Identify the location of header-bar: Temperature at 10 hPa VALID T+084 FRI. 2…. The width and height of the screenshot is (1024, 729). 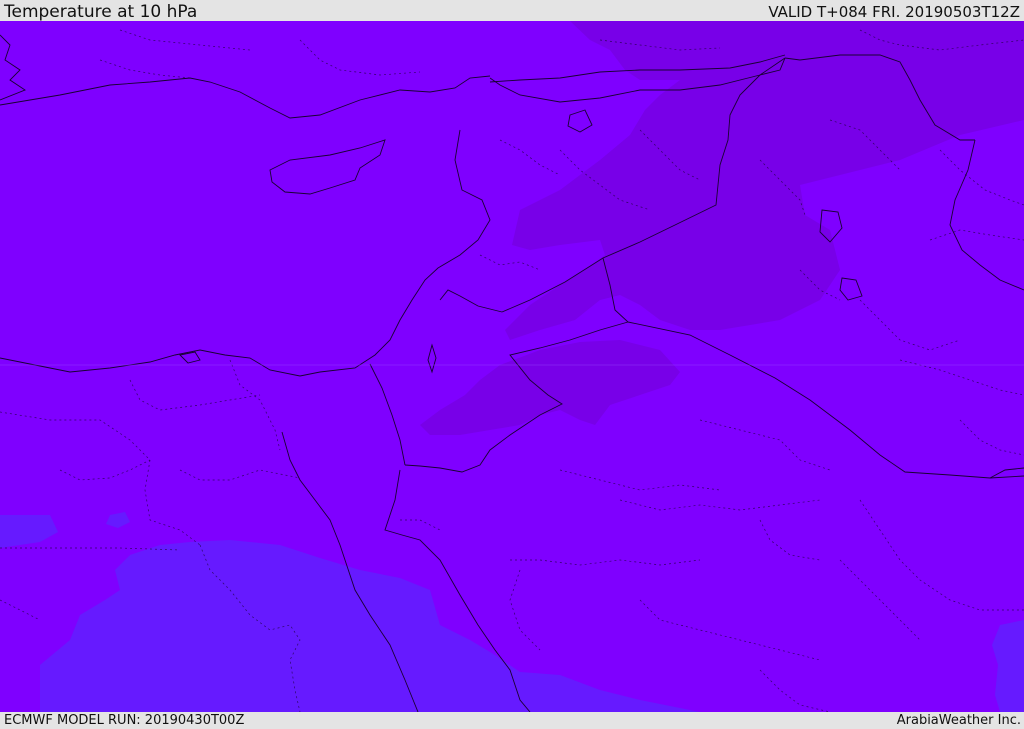
(512, 10).